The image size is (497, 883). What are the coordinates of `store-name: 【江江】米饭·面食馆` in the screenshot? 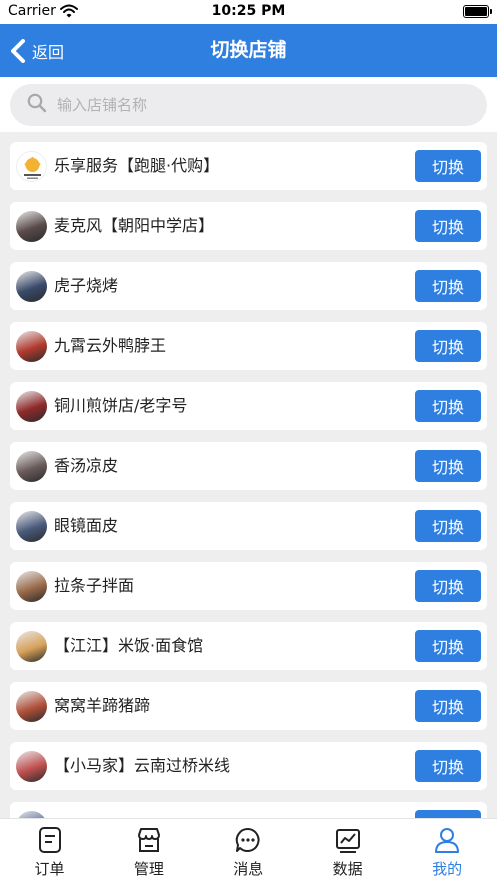 It's located at (129, 645).